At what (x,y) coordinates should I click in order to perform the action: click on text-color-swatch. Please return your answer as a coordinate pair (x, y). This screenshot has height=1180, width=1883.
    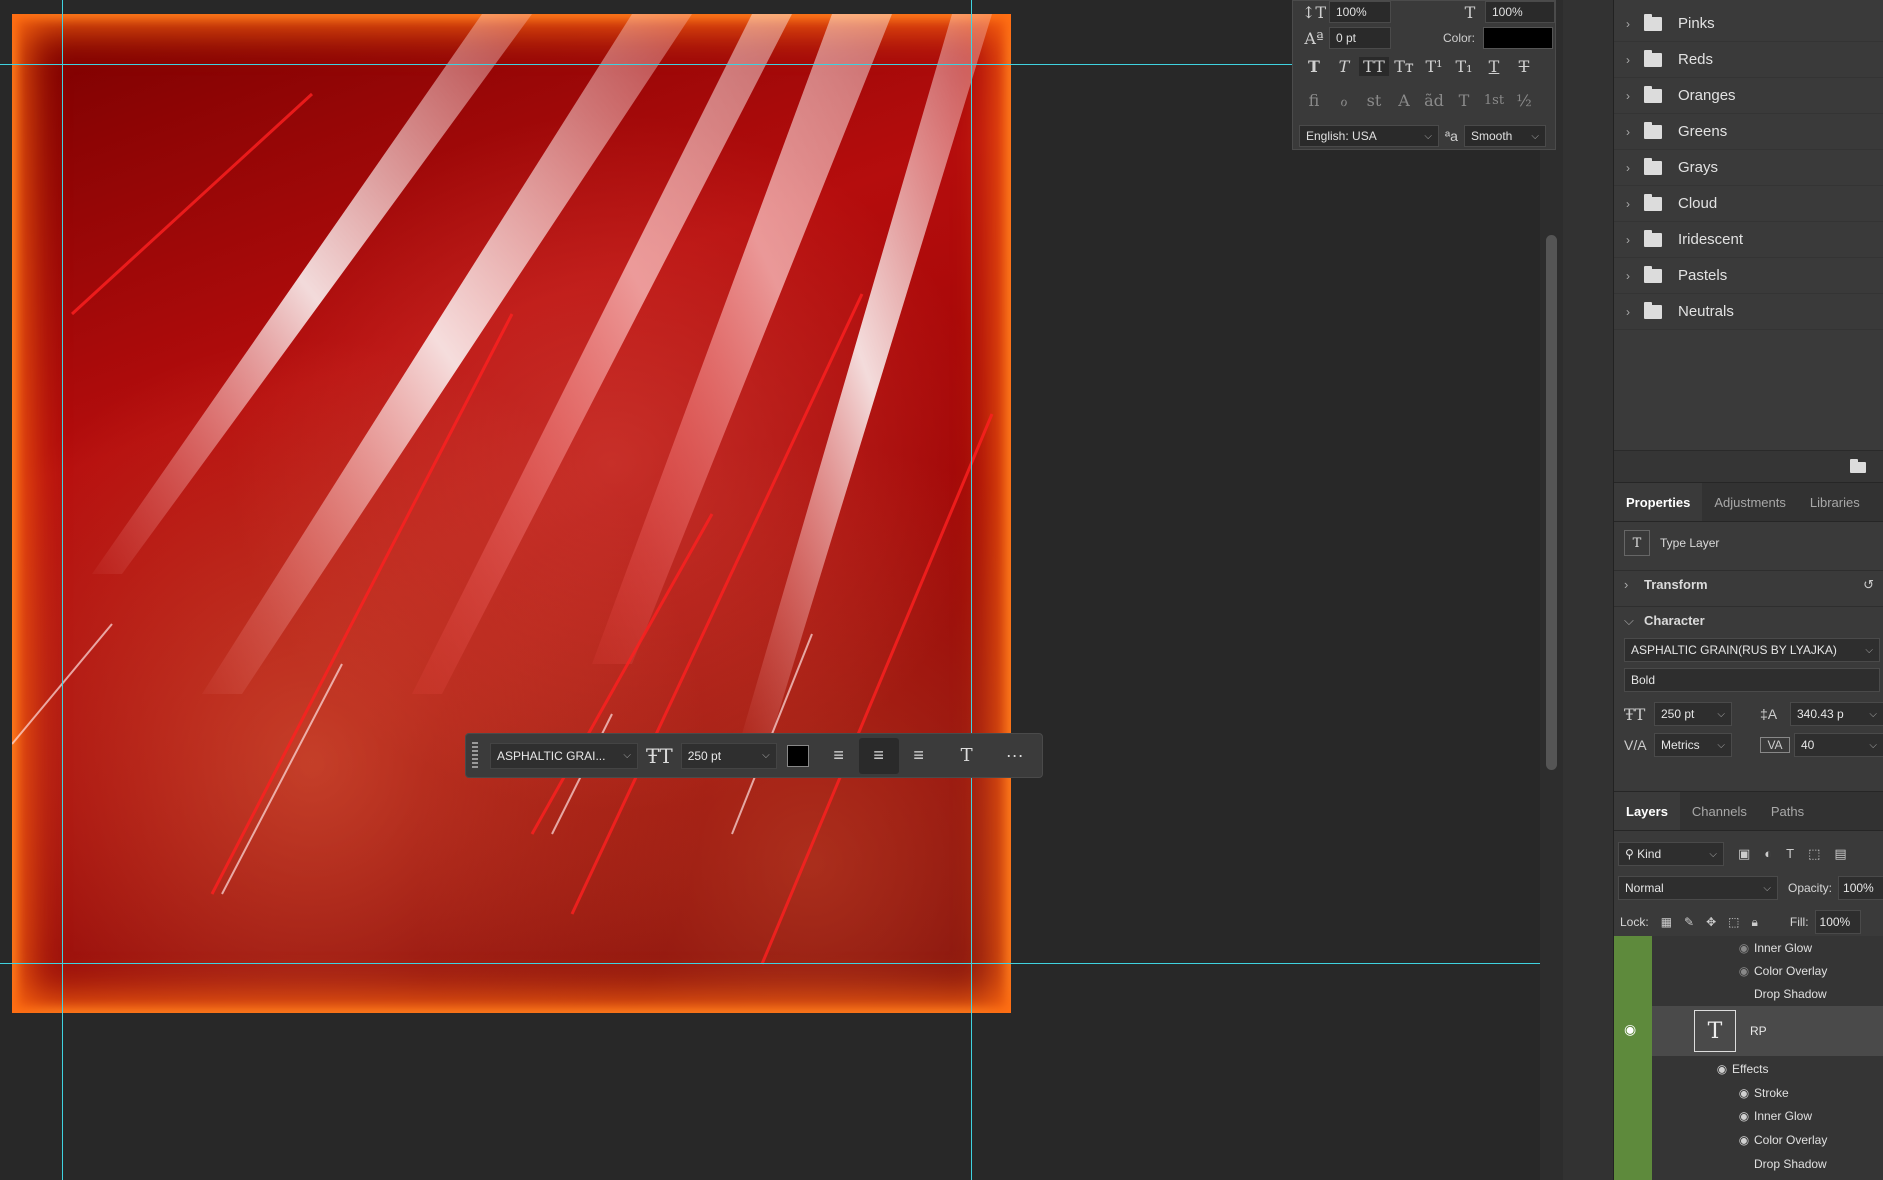
    Looking at the image, I should click on (797, 755).